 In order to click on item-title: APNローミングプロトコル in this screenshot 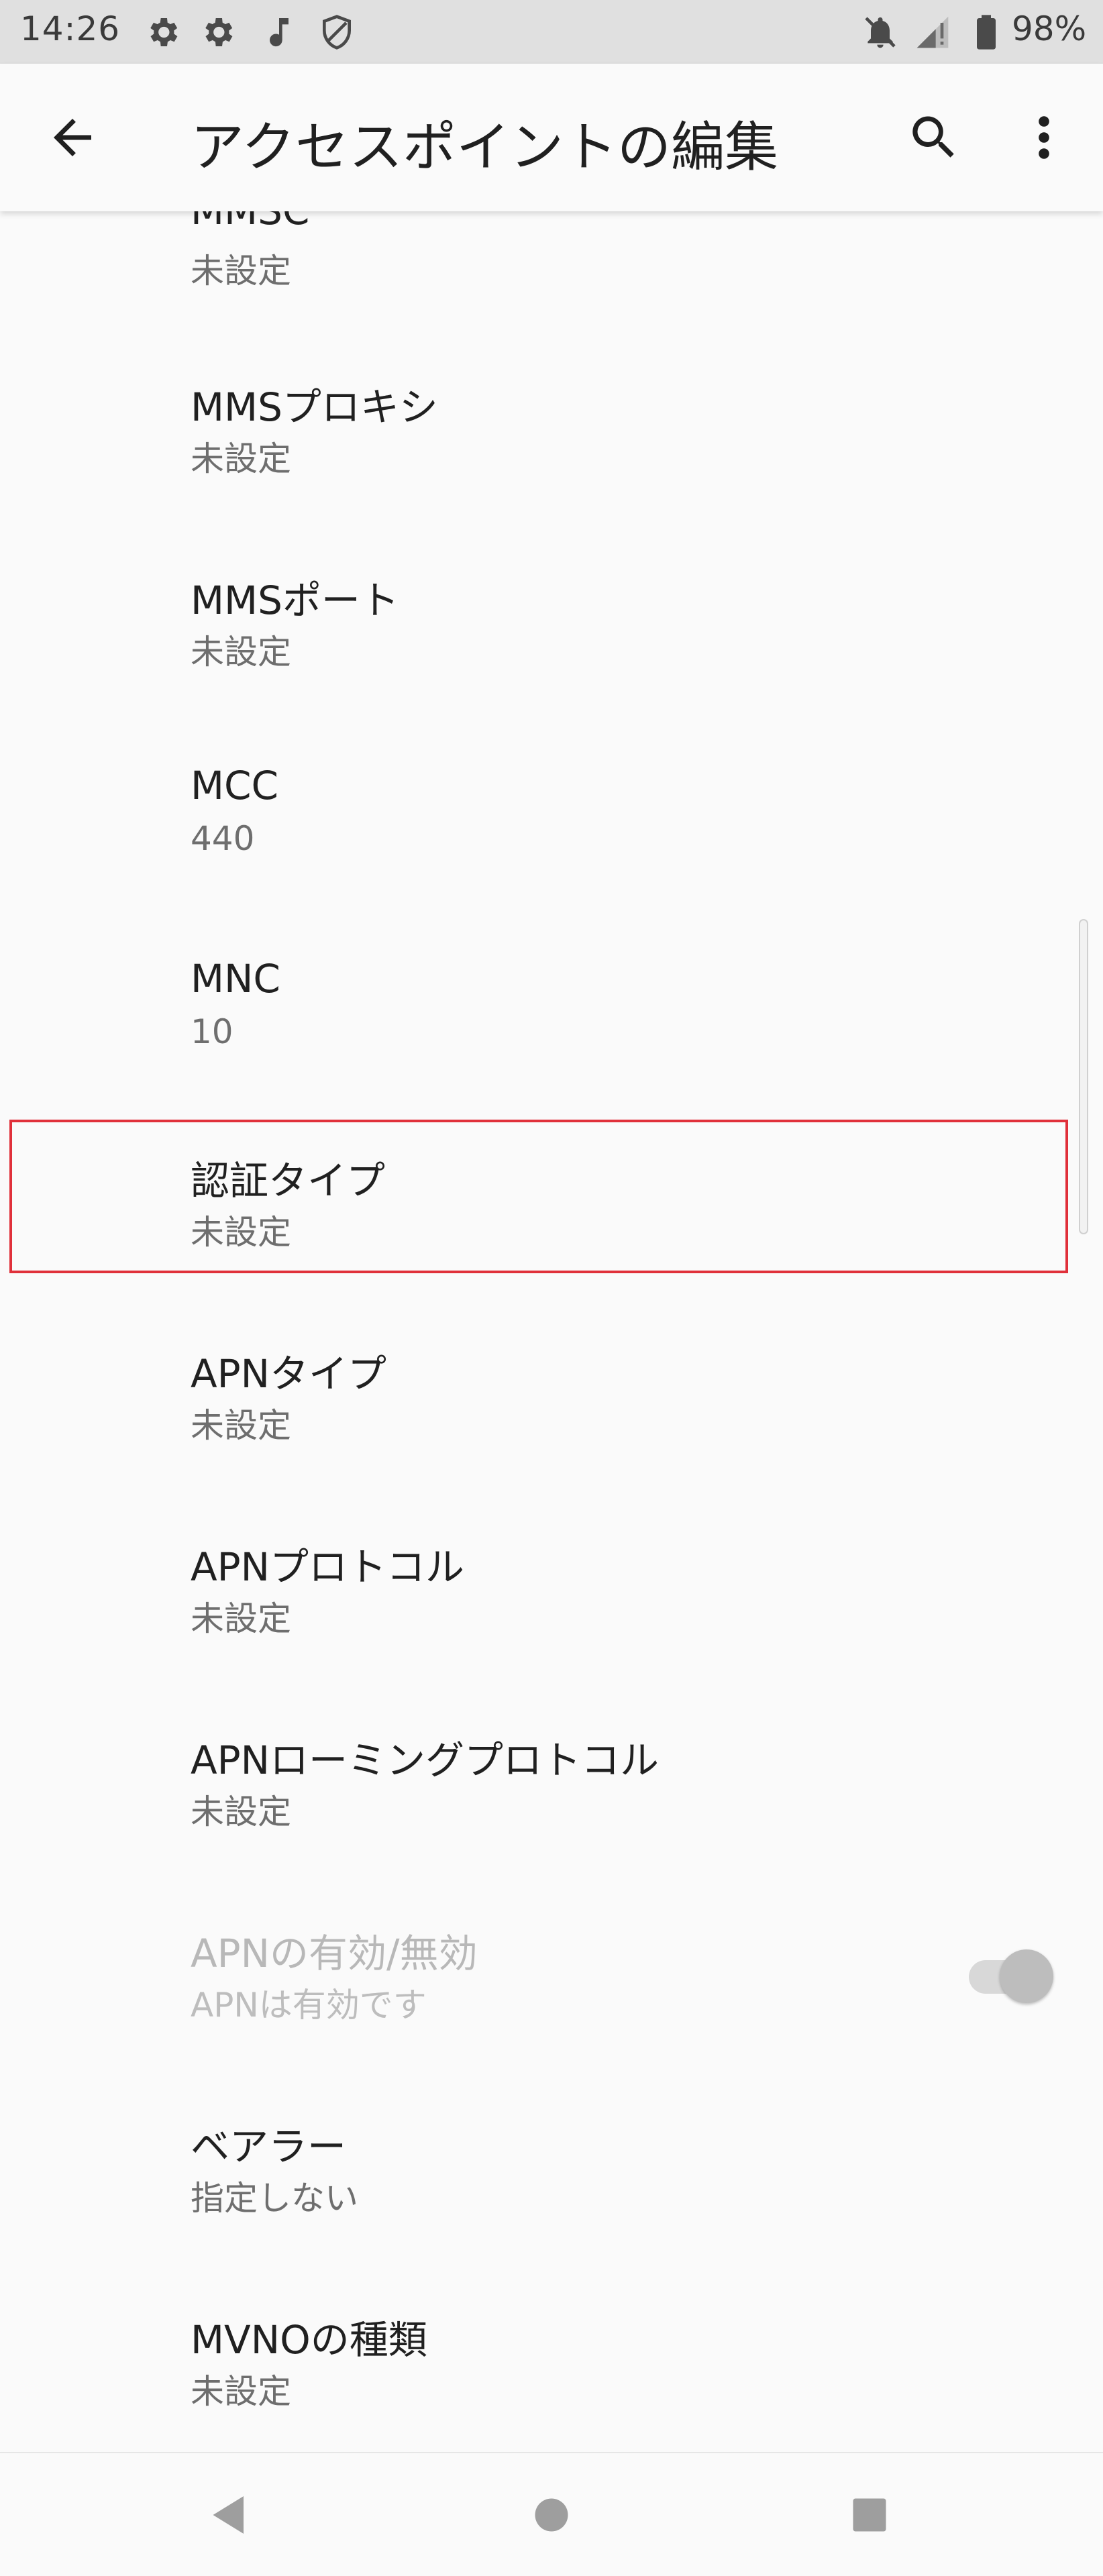, I will do `click(426, 1760)`.